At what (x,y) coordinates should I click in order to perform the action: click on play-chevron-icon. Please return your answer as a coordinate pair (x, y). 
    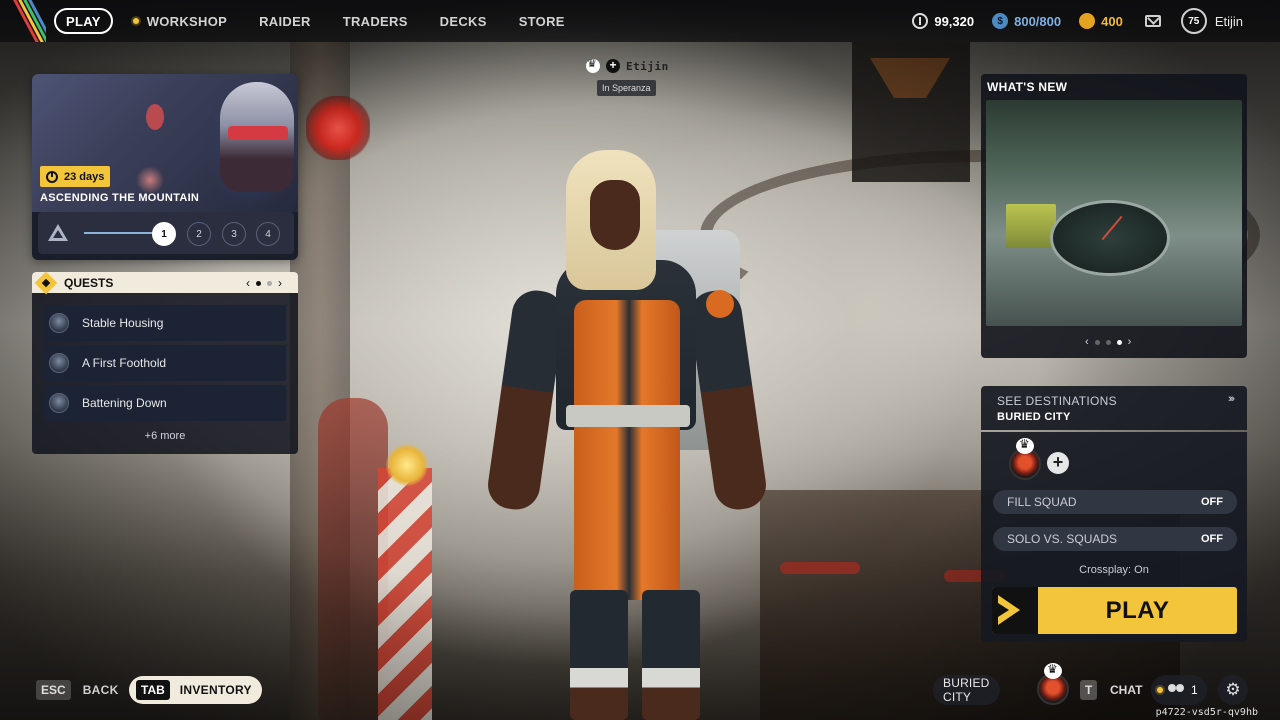
    Looking at the image, I should click on (1015, 610).